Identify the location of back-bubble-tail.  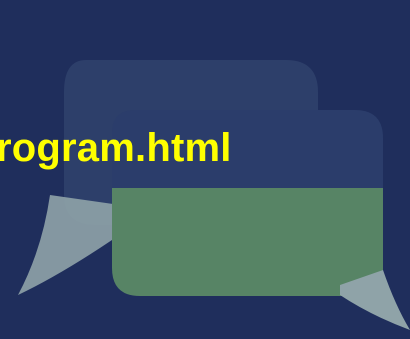
(69, 245).